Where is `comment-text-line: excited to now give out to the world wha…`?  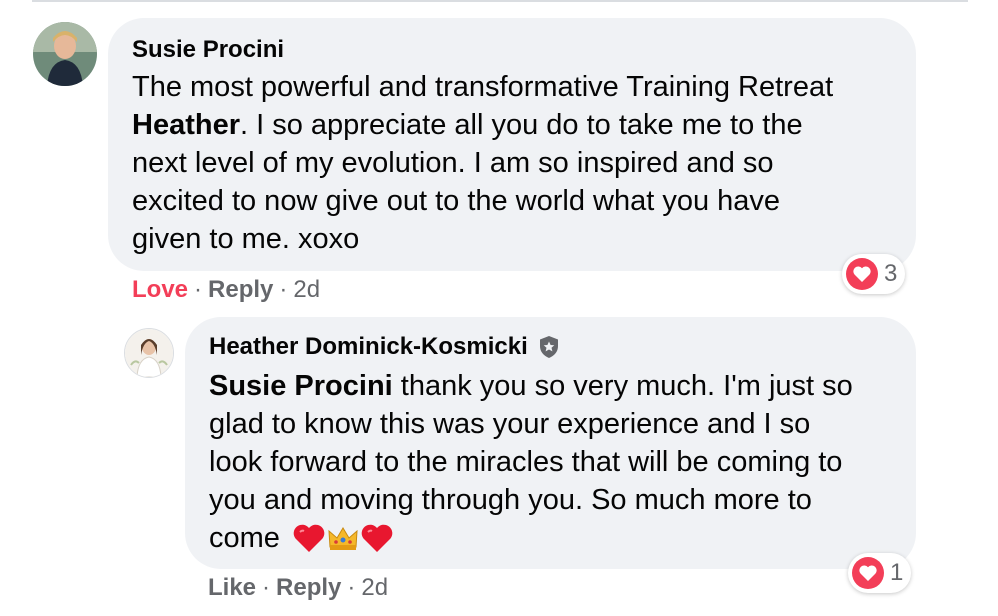
comment-text-line: excited to now give out to the world wha… is located at coordinates (456, 201).